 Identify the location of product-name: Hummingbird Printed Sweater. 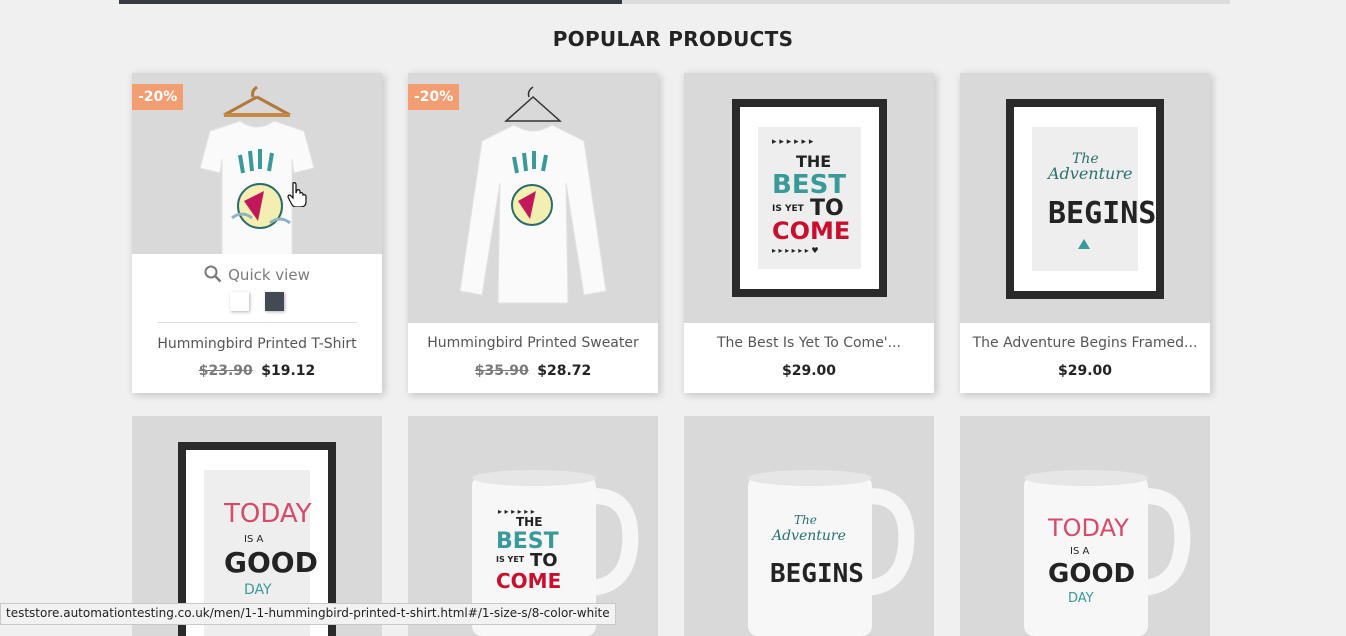
(533, 343).